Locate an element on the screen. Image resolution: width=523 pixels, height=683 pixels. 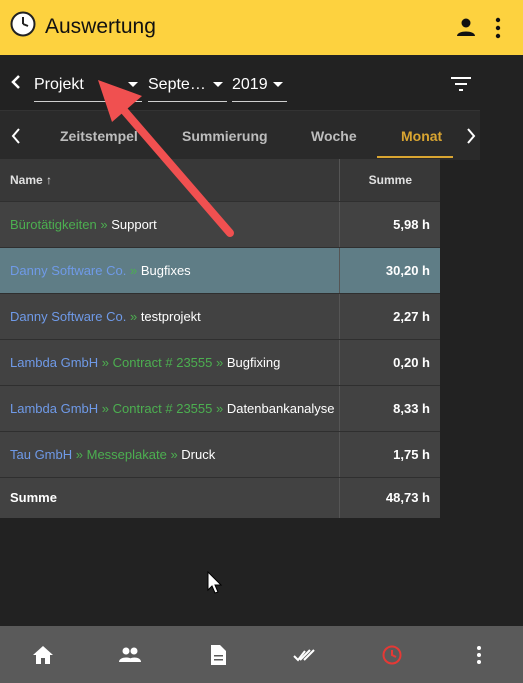
row-name: Danny Software Co. » testprojekt is located at coordinates (105, 316).